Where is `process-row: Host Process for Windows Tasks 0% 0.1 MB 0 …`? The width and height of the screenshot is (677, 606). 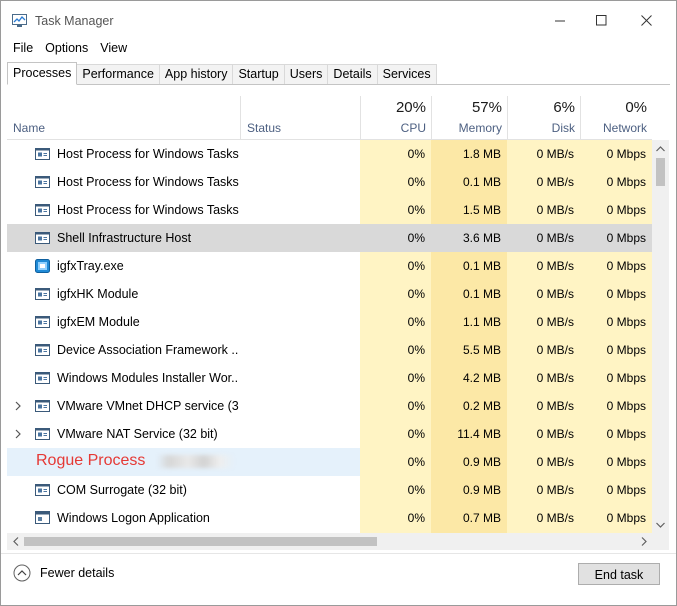 process-row: Host Process for Windows Tasks 0% 0.1 MB 0 … is located at coordinates (329, 182).